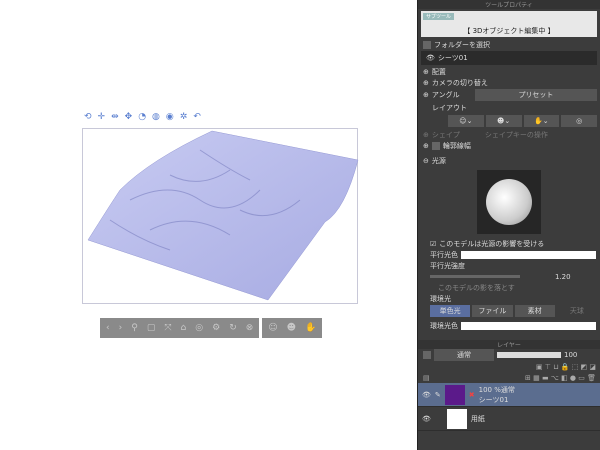  I want to click on intensity-slider, so click(475, 276).